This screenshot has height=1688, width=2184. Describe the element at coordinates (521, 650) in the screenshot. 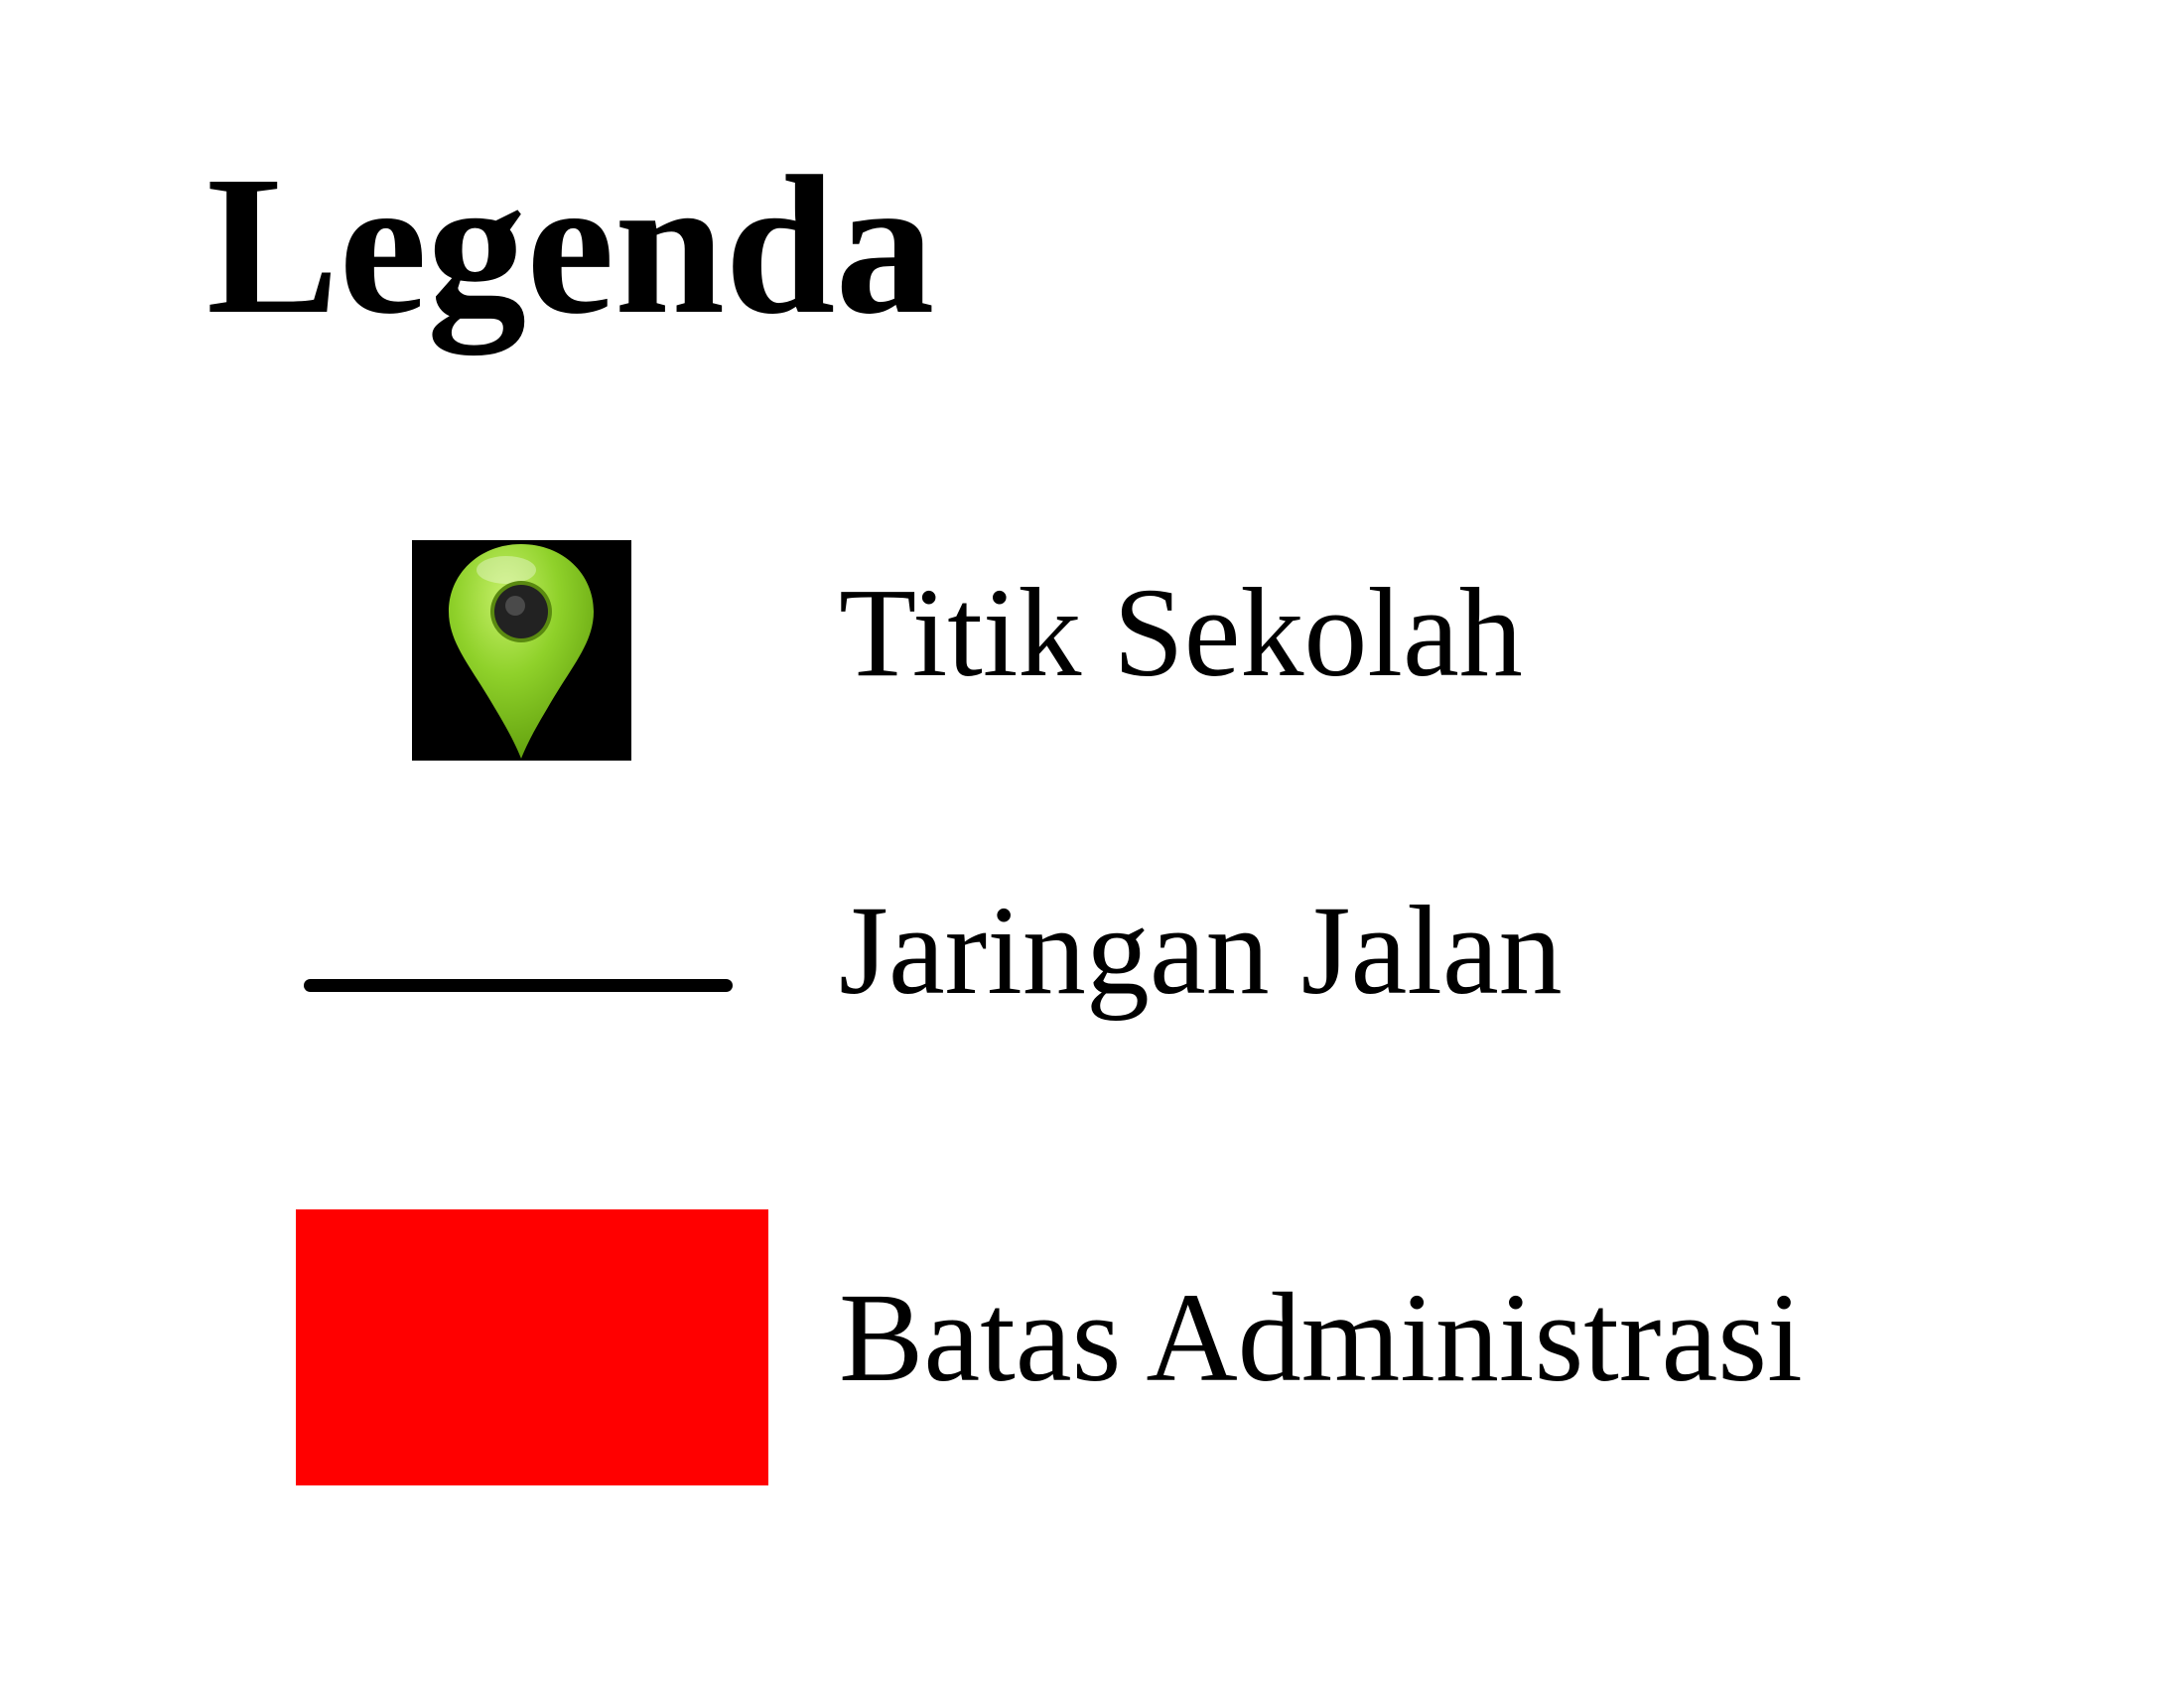

I see `map-pin-icon` at that location.